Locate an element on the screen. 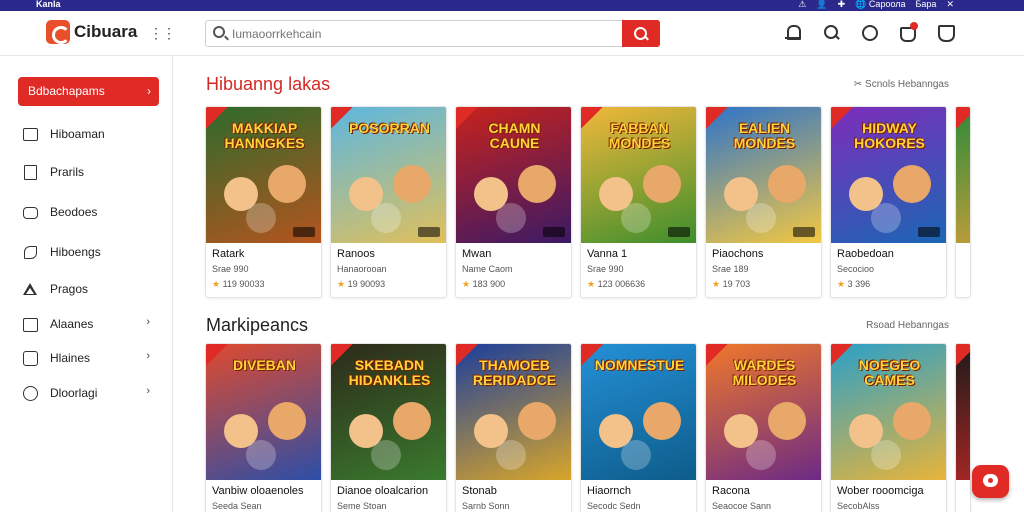 This screenshot has width=1024, height=512. game-info: Ratark Srae 990 ★ 119 90033 is located at coordinates (264, 269).